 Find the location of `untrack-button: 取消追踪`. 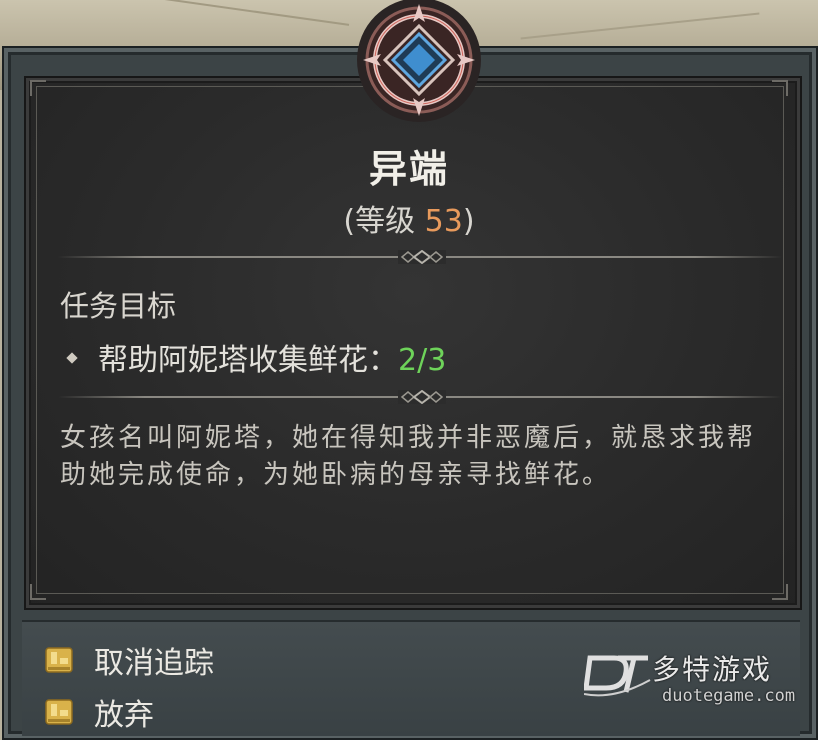

untrack-button: 取消追踪 is located at coordinates (129, 660).